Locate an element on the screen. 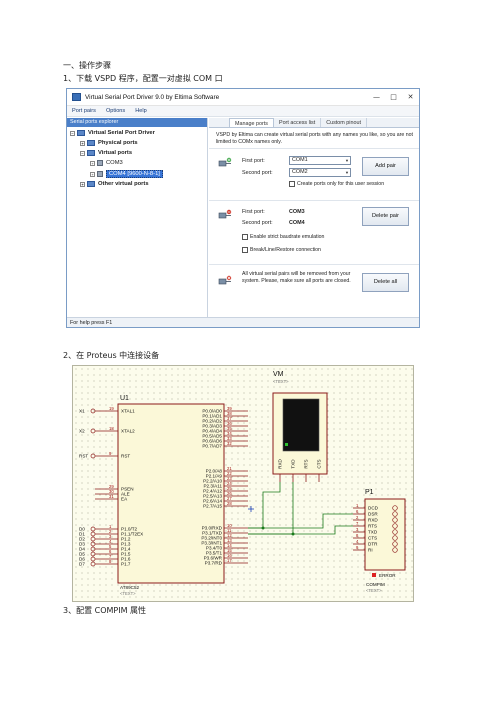  tree-port-com4: + COM4 [9600-N-8-1] is located at coordinates (126, 174).